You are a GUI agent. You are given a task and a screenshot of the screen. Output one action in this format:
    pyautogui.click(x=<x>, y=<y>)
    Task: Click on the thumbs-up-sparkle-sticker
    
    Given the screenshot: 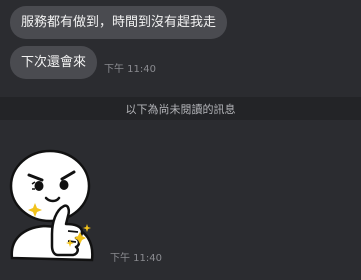 What is the action you would take?
    pyautogui.click(x=51, y=205)
    